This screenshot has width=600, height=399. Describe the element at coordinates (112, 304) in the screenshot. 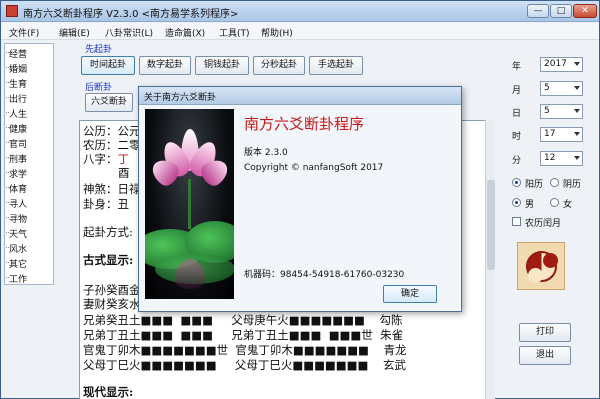

I see `result-line: 妻财癸亥水` at that location.